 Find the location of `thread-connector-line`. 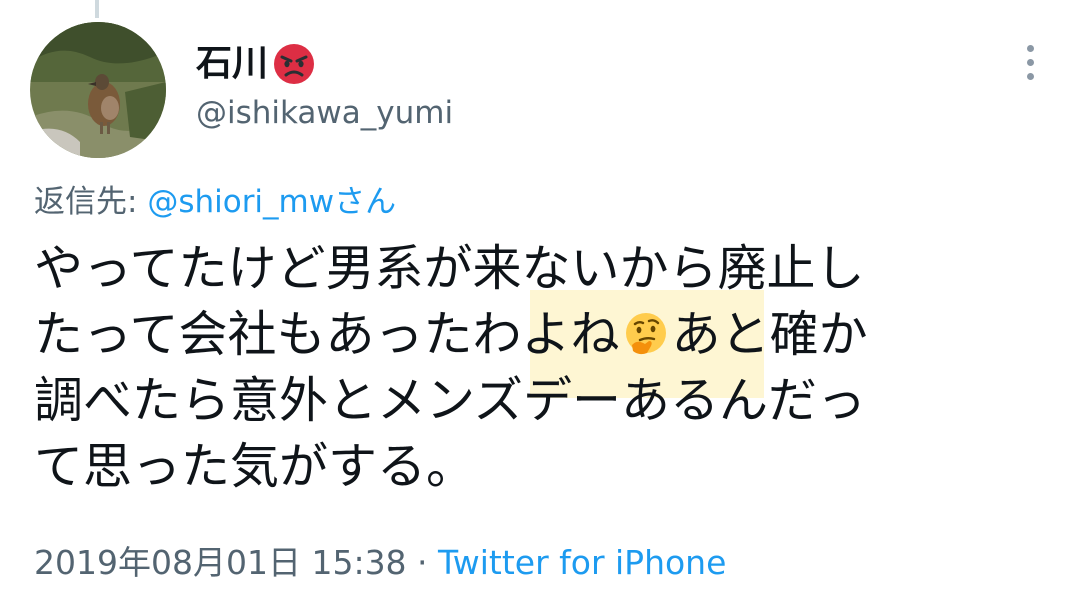

thread-connector-line is located at coordinates (97, 9).